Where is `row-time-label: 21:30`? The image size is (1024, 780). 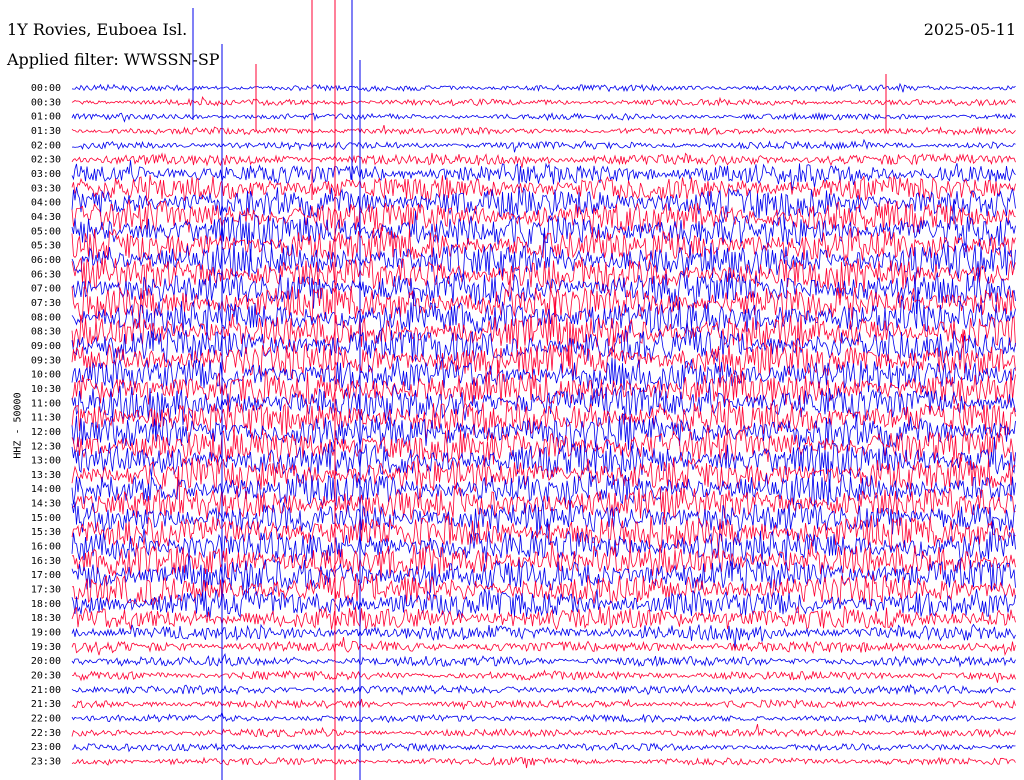 row-time-label: 21:30 is located at coordinates (46, 704).